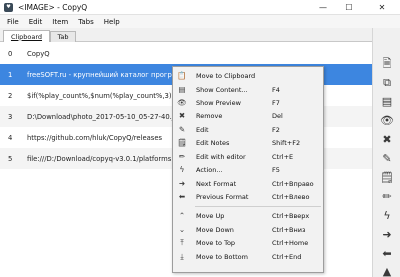 This screenshot has height=277, width=400. I want to click on close-button: ✕, so click(382, 7).